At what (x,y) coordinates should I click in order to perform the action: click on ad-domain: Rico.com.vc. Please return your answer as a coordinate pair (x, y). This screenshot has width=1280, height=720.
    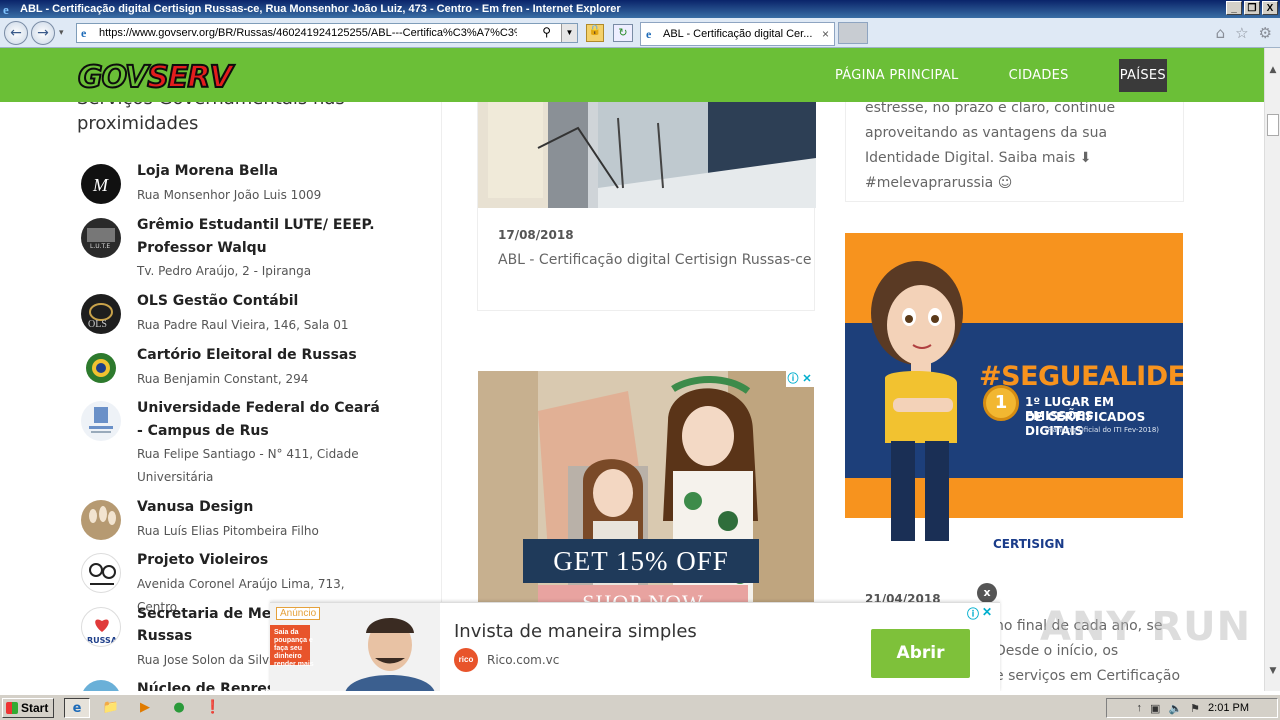
    Looking at the image, I should click on (523, 660).